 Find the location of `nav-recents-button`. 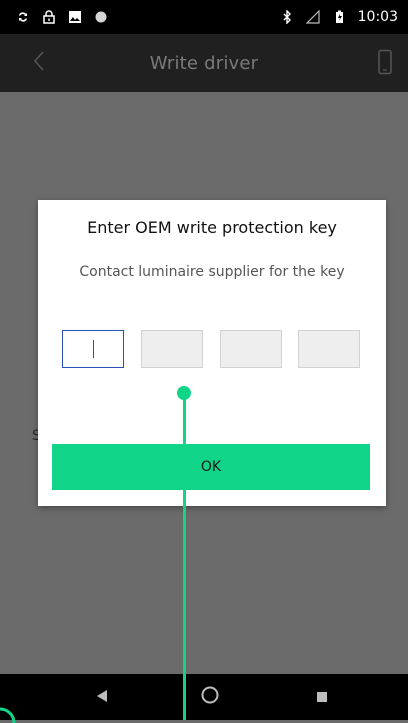

nav-recents-button is located at coordinates (322, 697).